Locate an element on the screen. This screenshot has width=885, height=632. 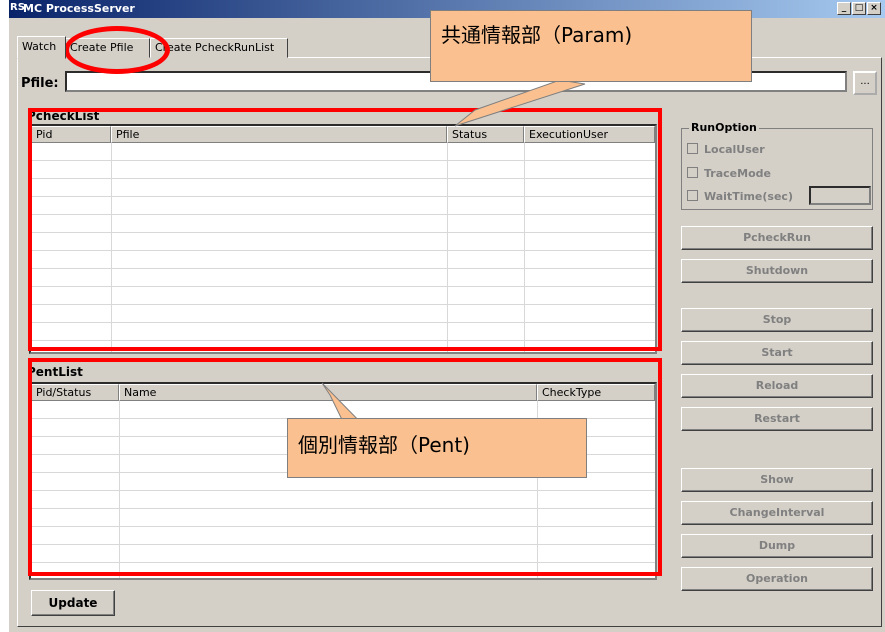
window-title: MC ProcessServer is located at coordinates (79, 8).